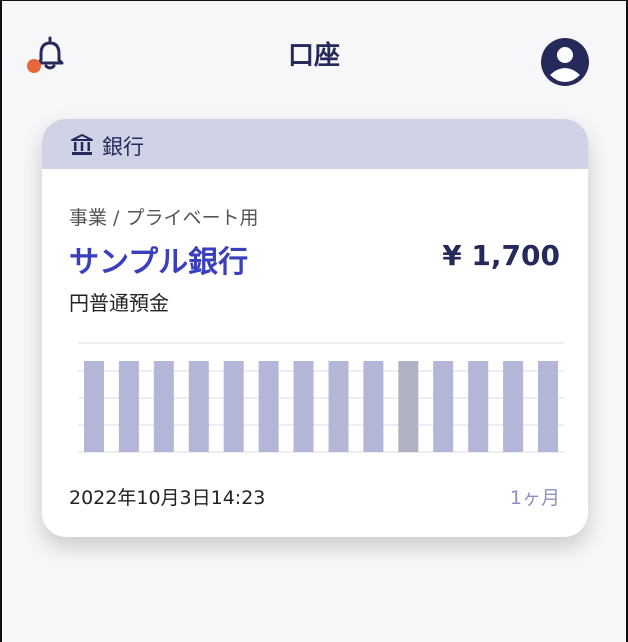  What do you see at coordinates (321, 406) in the screenshot?
I see `chart-bars` at bounding box center [321, 406].